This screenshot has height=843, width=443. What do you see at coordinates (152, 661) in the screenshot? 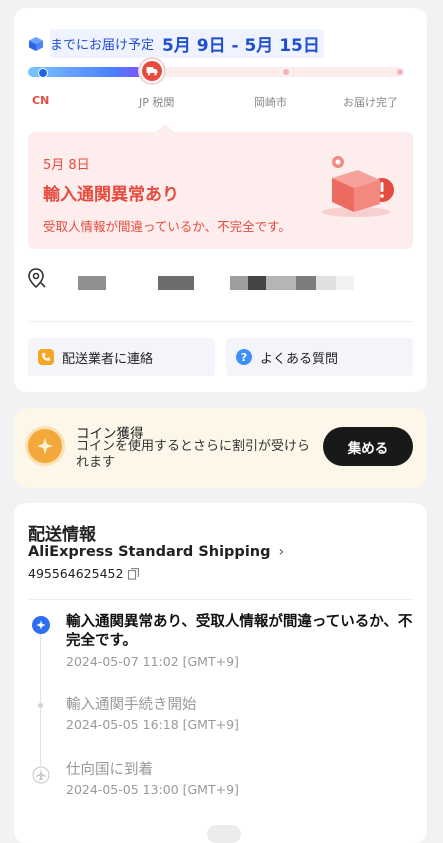
I see `event-time: 2024-05-07 11:02 [GMT+9]` at bounding box center [152, 661].